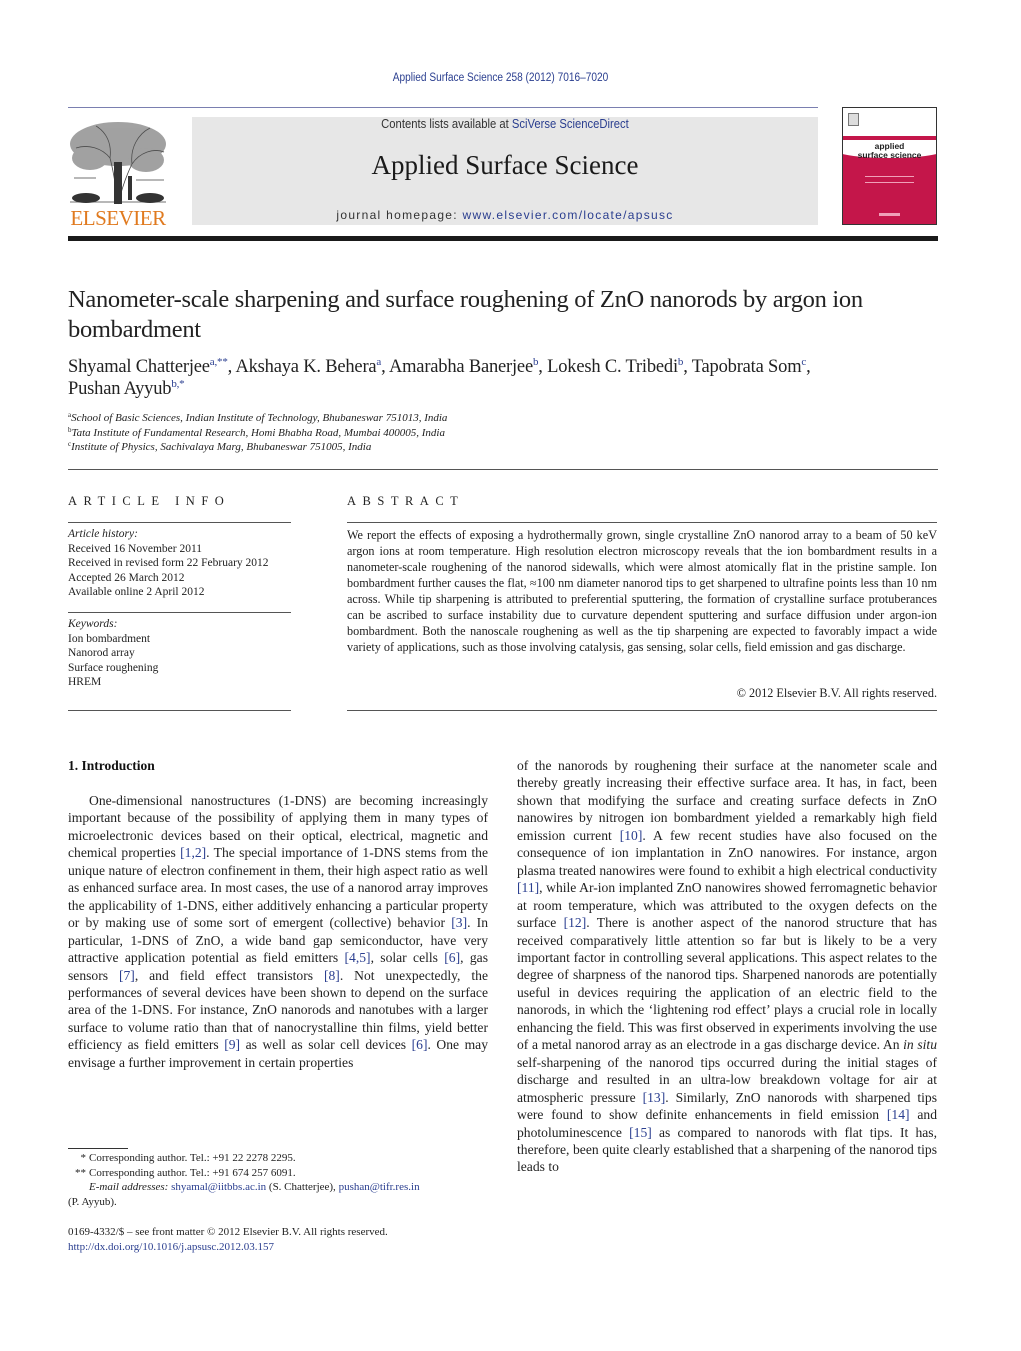 Image resolution: width=1021 pixels, height=1351 pixels. Describe the element at coordinates (746, 367) in the screenshot. I see `author-name: Tapobrata Som` at that location.